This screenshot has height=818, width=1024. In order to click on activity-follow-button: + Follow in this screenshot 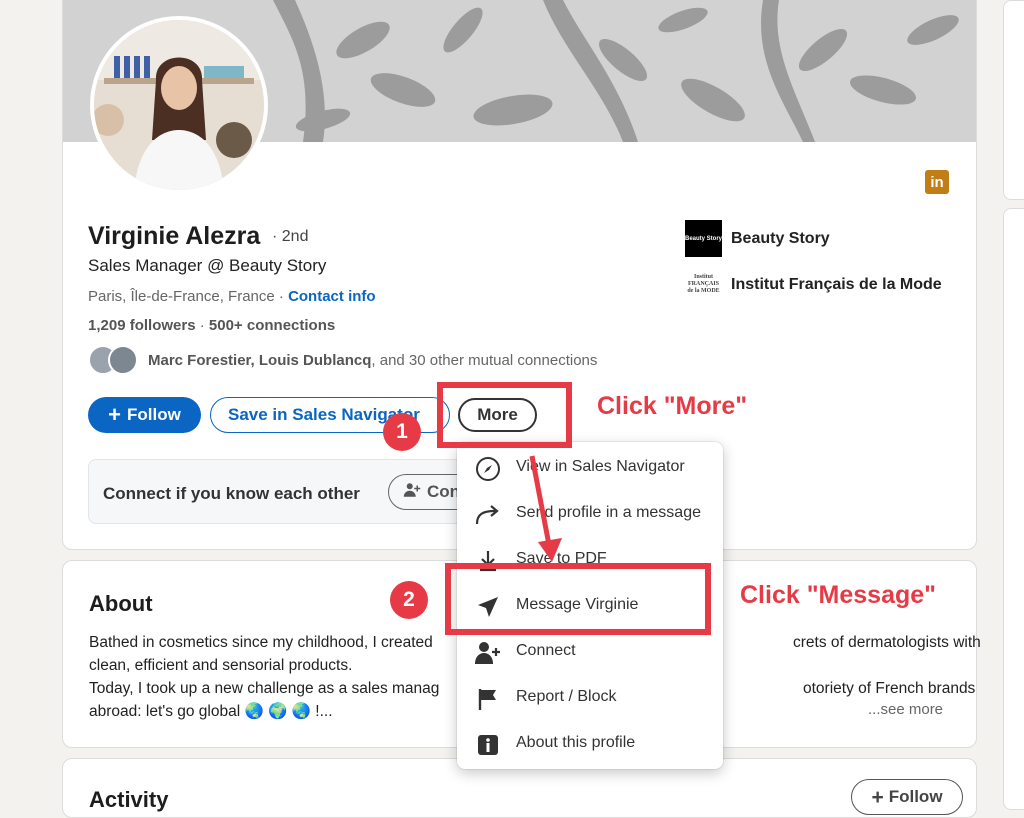, I will do `click(907, 797)`.